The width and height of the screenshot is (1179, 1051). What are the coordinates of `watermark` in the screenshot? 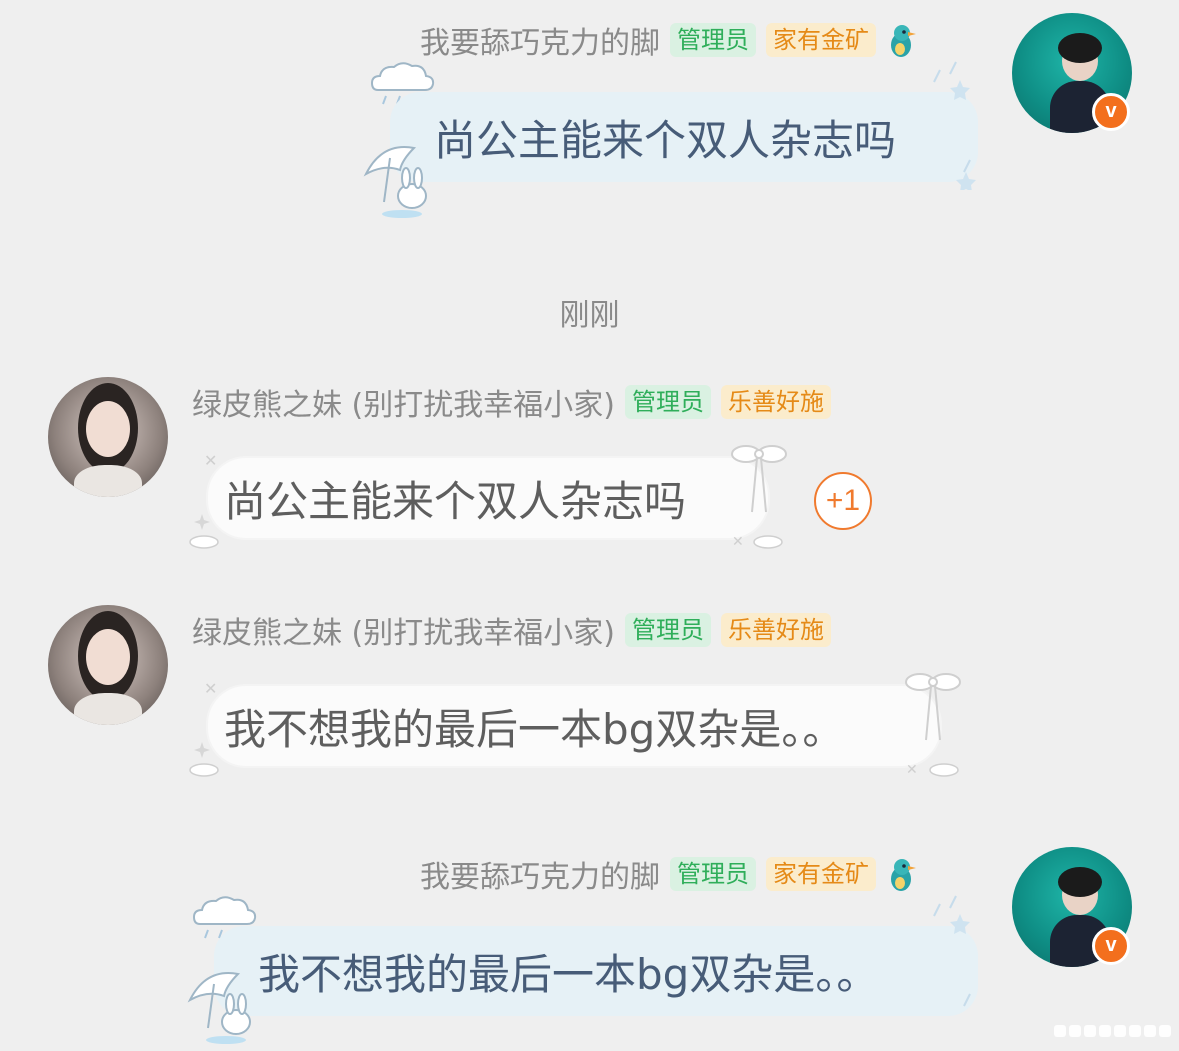 It's located at (1112, 1031).